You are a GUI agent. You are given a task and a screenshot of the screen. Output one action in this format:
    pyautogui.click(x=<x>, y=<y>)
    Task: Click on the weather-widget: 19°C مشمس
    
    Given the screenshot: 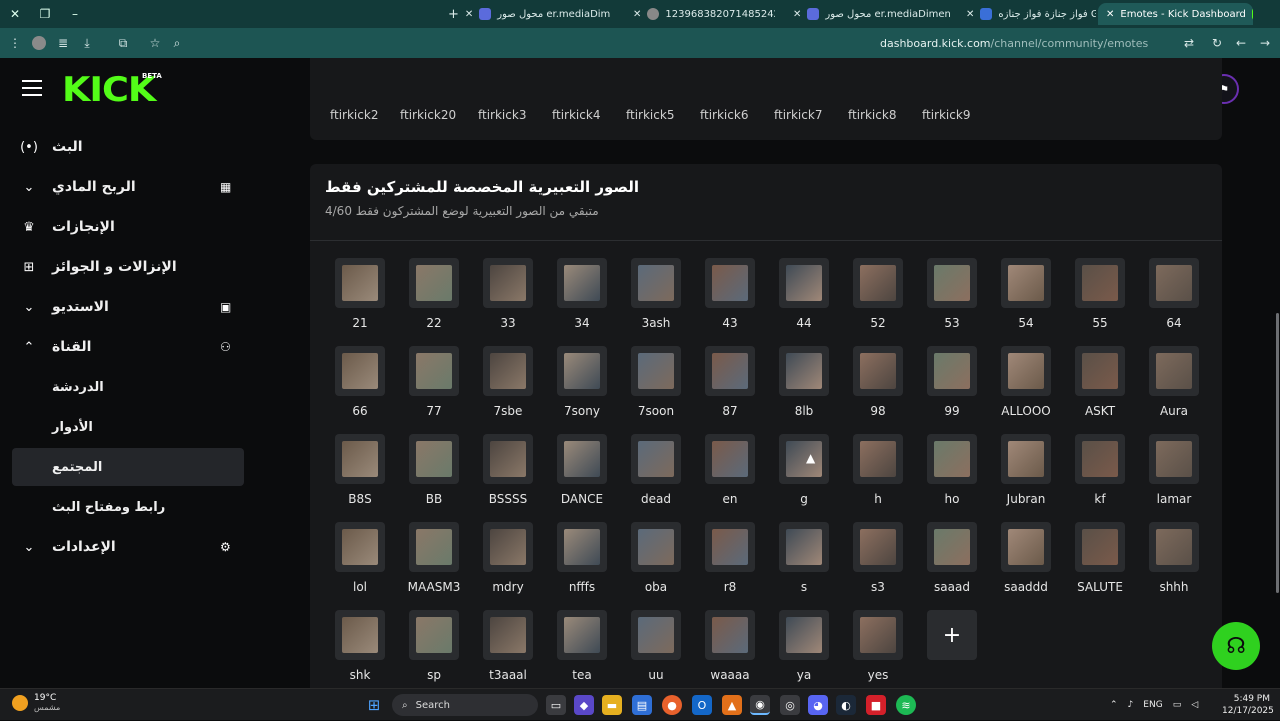 What is the action you would take?
    pyautogui.click(x=36, y=702)
    